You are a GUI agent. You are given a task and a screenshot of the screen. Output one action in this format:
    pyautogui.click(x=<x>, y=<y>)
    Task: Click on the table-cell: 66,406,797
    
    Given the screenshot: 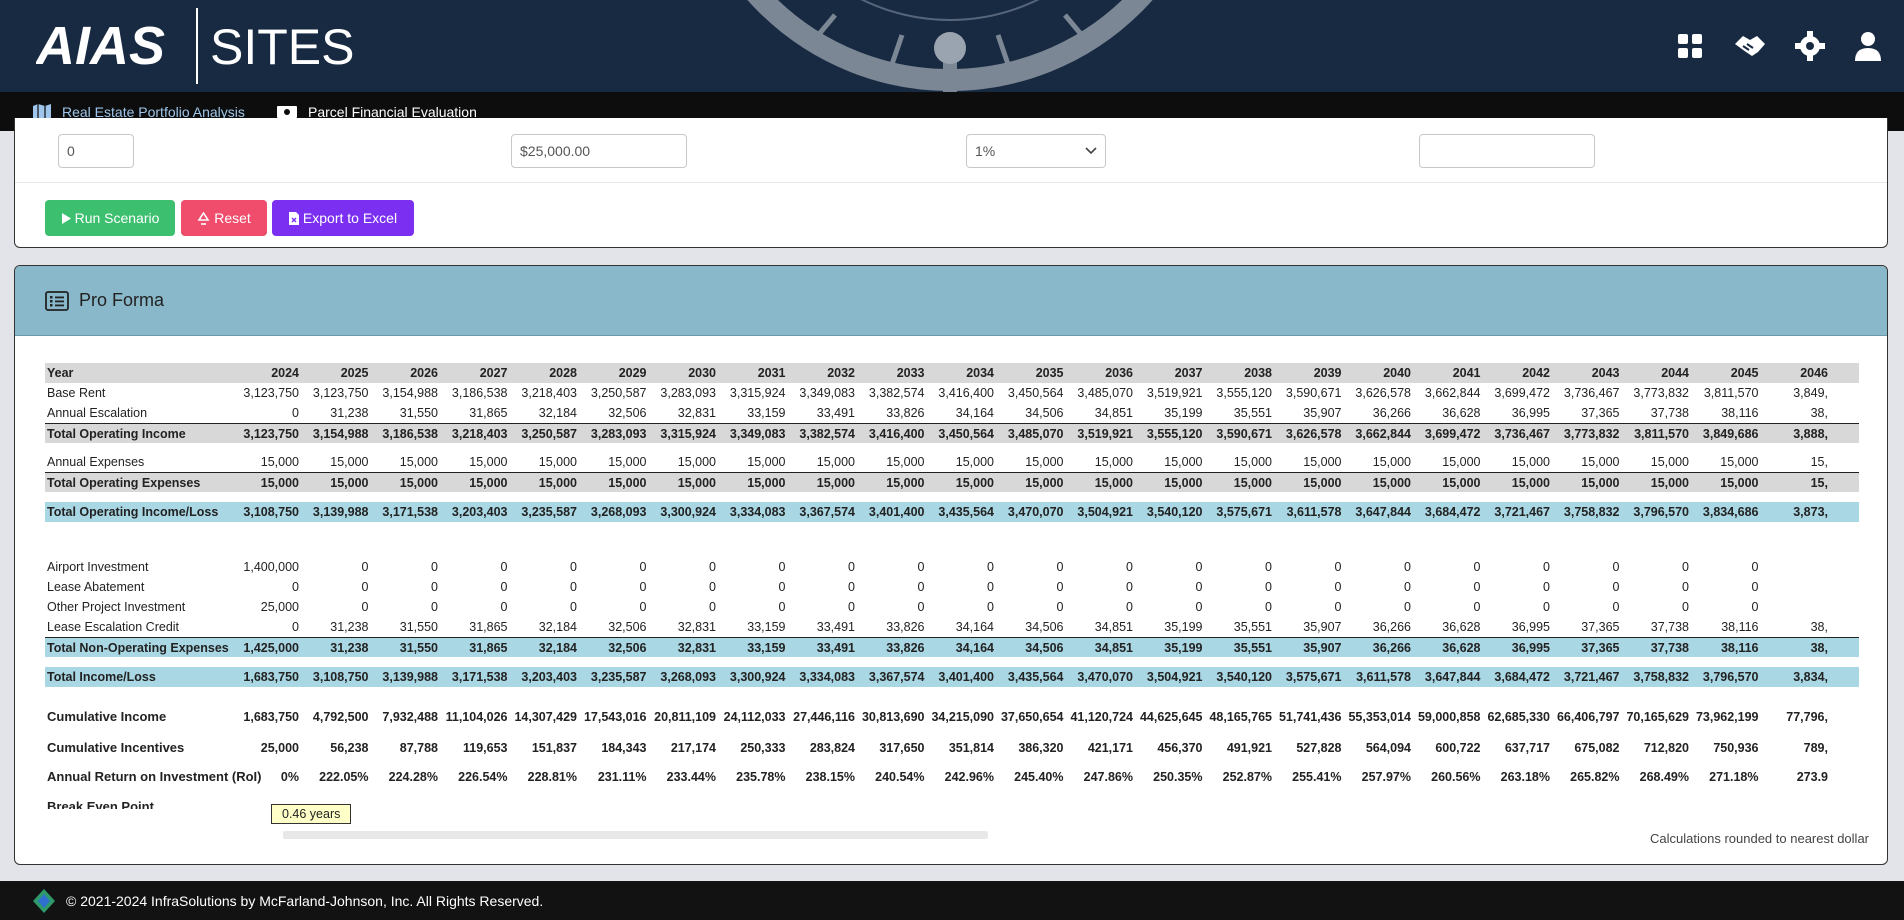 What is the action you would take?
    pyautogui.click(x=1588, y=717)
    